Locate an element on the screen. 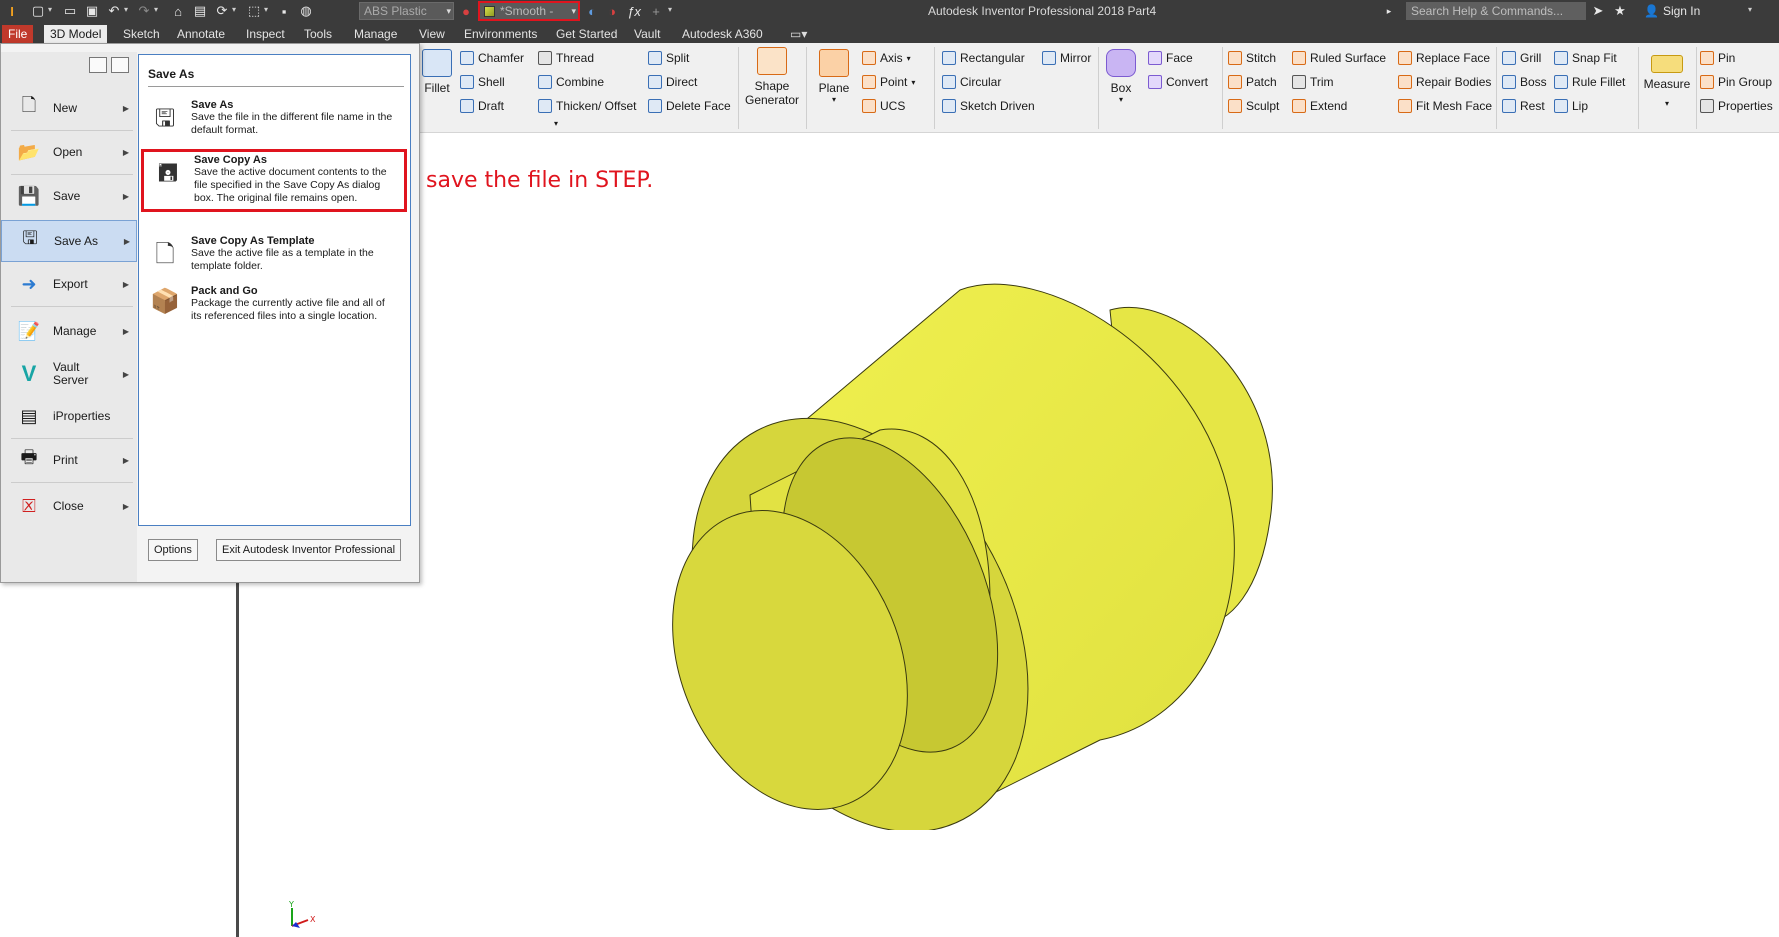 The image size is (1779, 937). exit-inventor-button: Exit Autodesk Inventor Professional is located at coordinates (309, 550).